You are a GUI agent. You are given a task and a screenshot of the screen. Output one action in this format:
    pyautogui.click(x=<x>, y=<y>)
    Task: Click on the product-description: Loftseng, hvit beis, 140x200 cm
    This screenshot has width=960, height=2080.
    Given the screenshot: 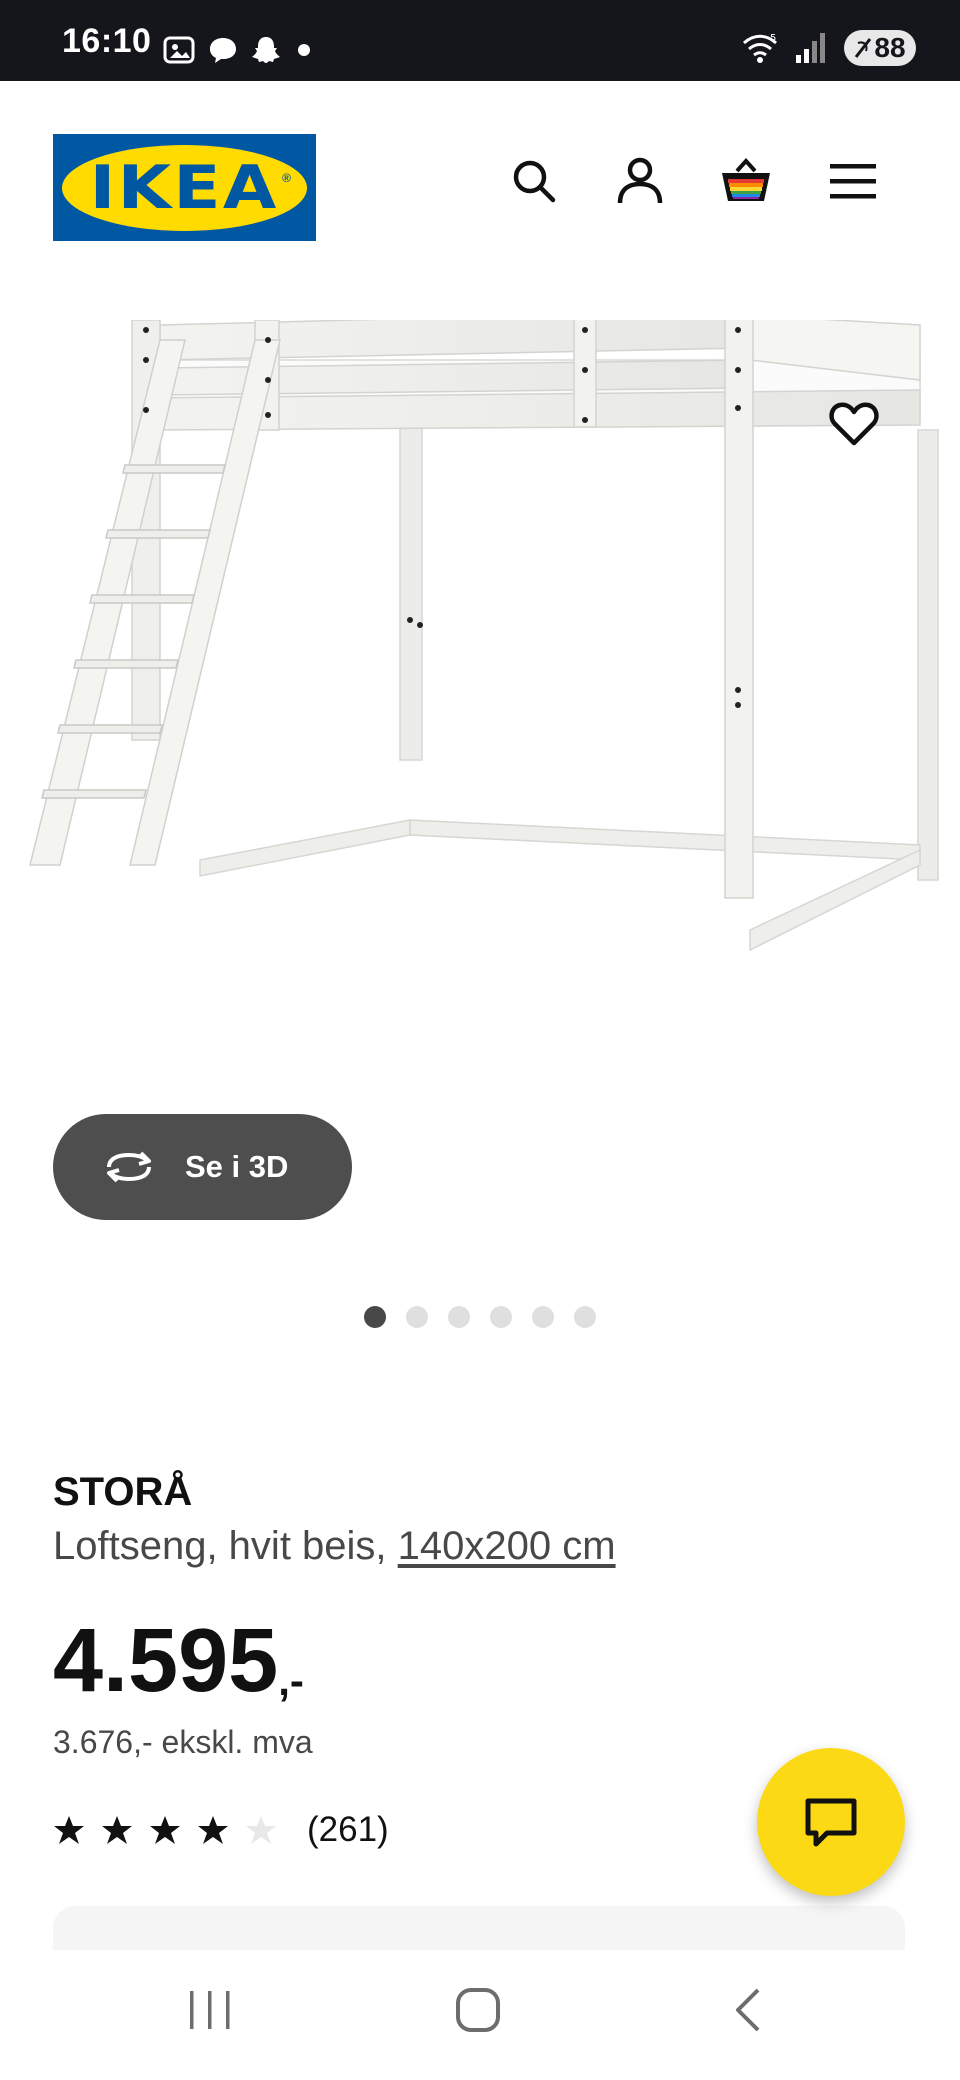 What is the action you would take?
    pyautogui.click(x=334, y=1546)
    